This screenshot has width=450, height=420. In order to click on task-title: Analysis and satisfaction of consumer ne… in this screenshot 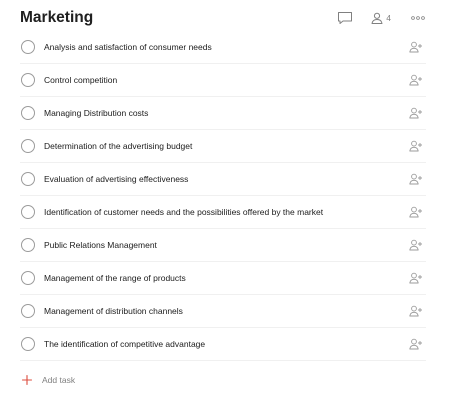, I will do `click(226, 47)`.